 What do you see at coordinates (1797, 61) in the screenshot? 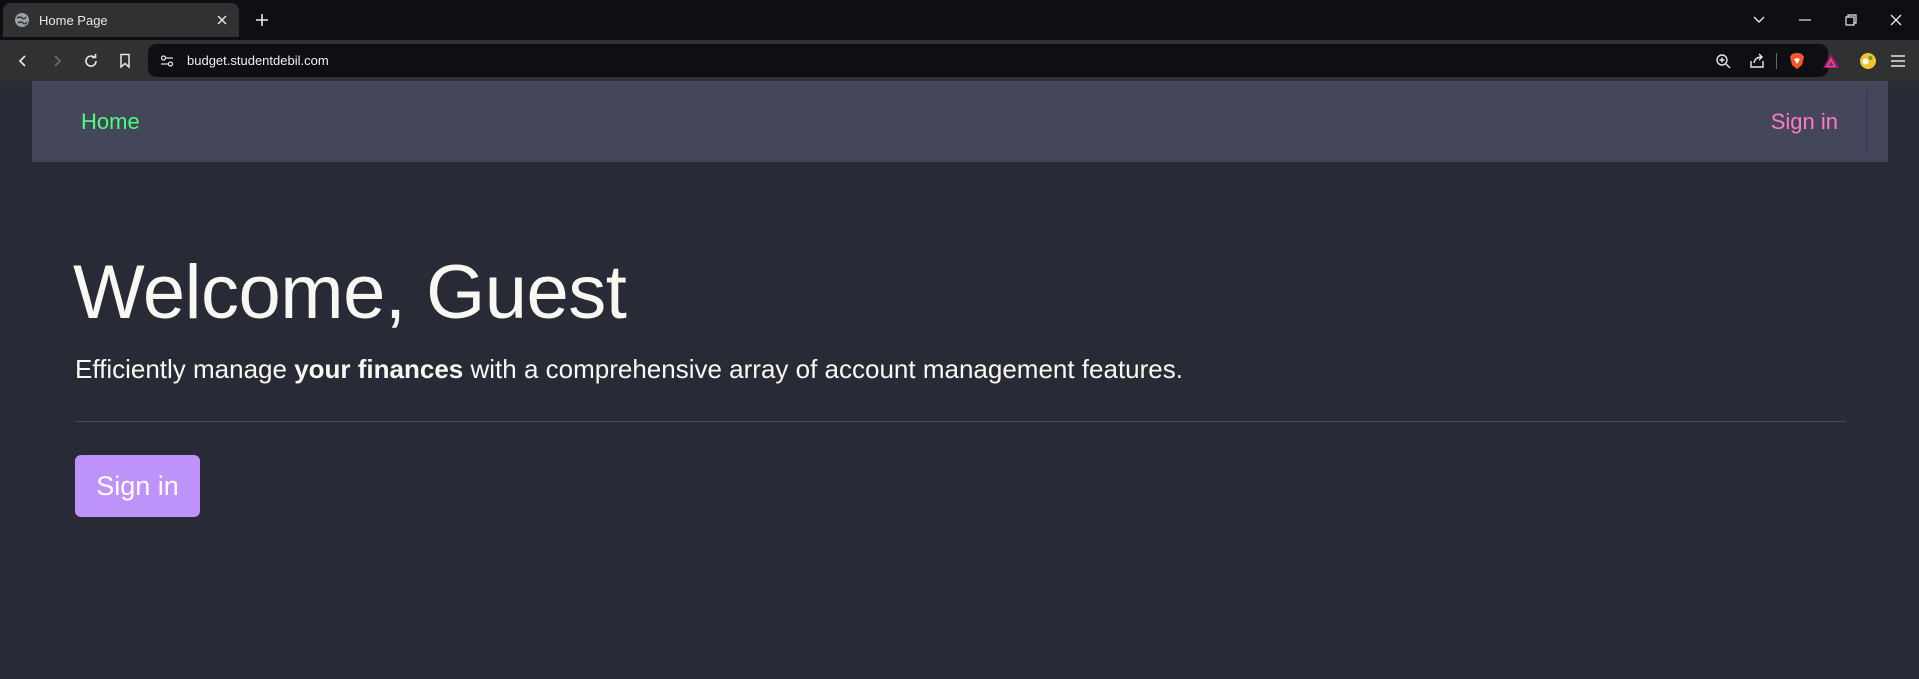
I see `brave-shields-icon` at bounding box center [1797, 61].